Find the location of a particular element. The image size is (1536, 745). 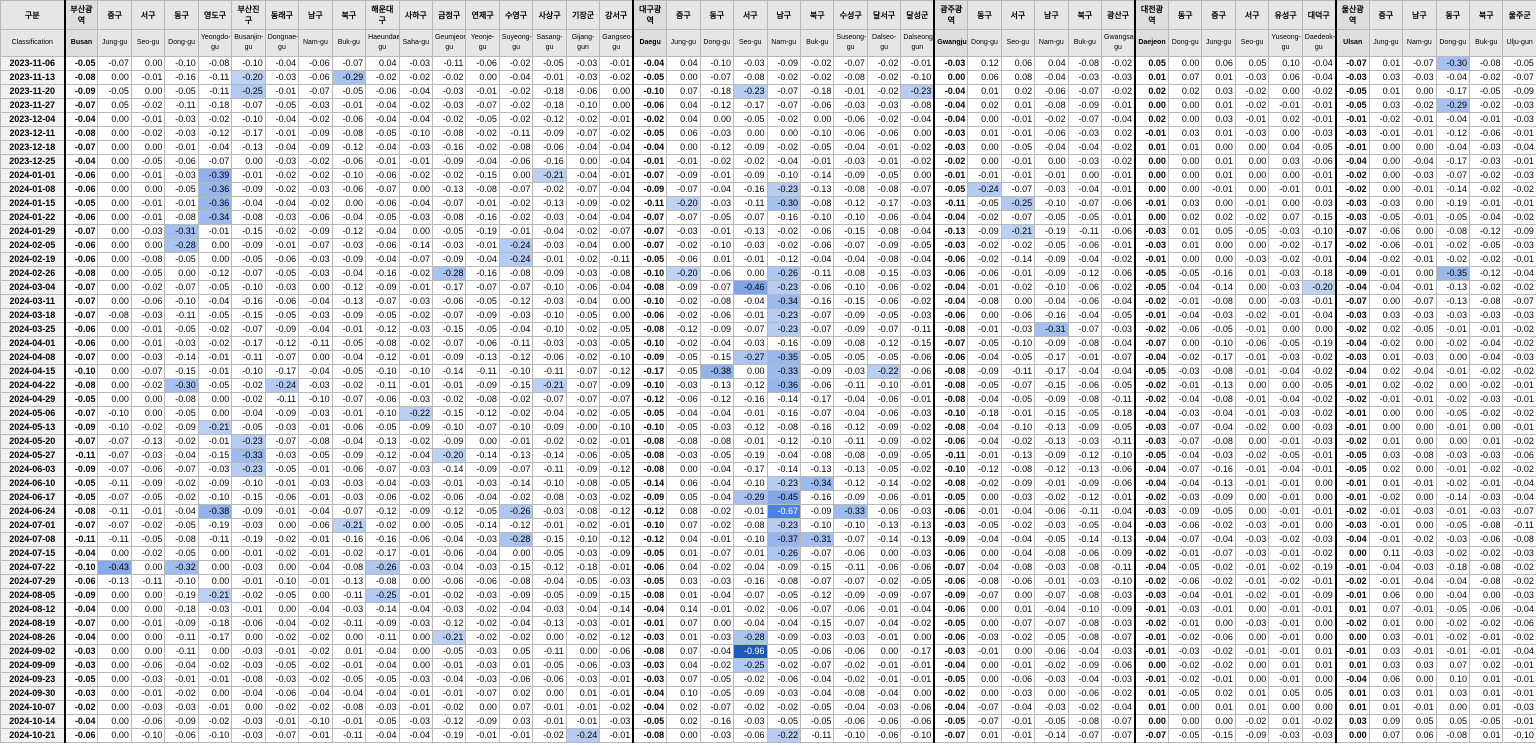

column-header: 기장군 is located at coordinates (583, 15).